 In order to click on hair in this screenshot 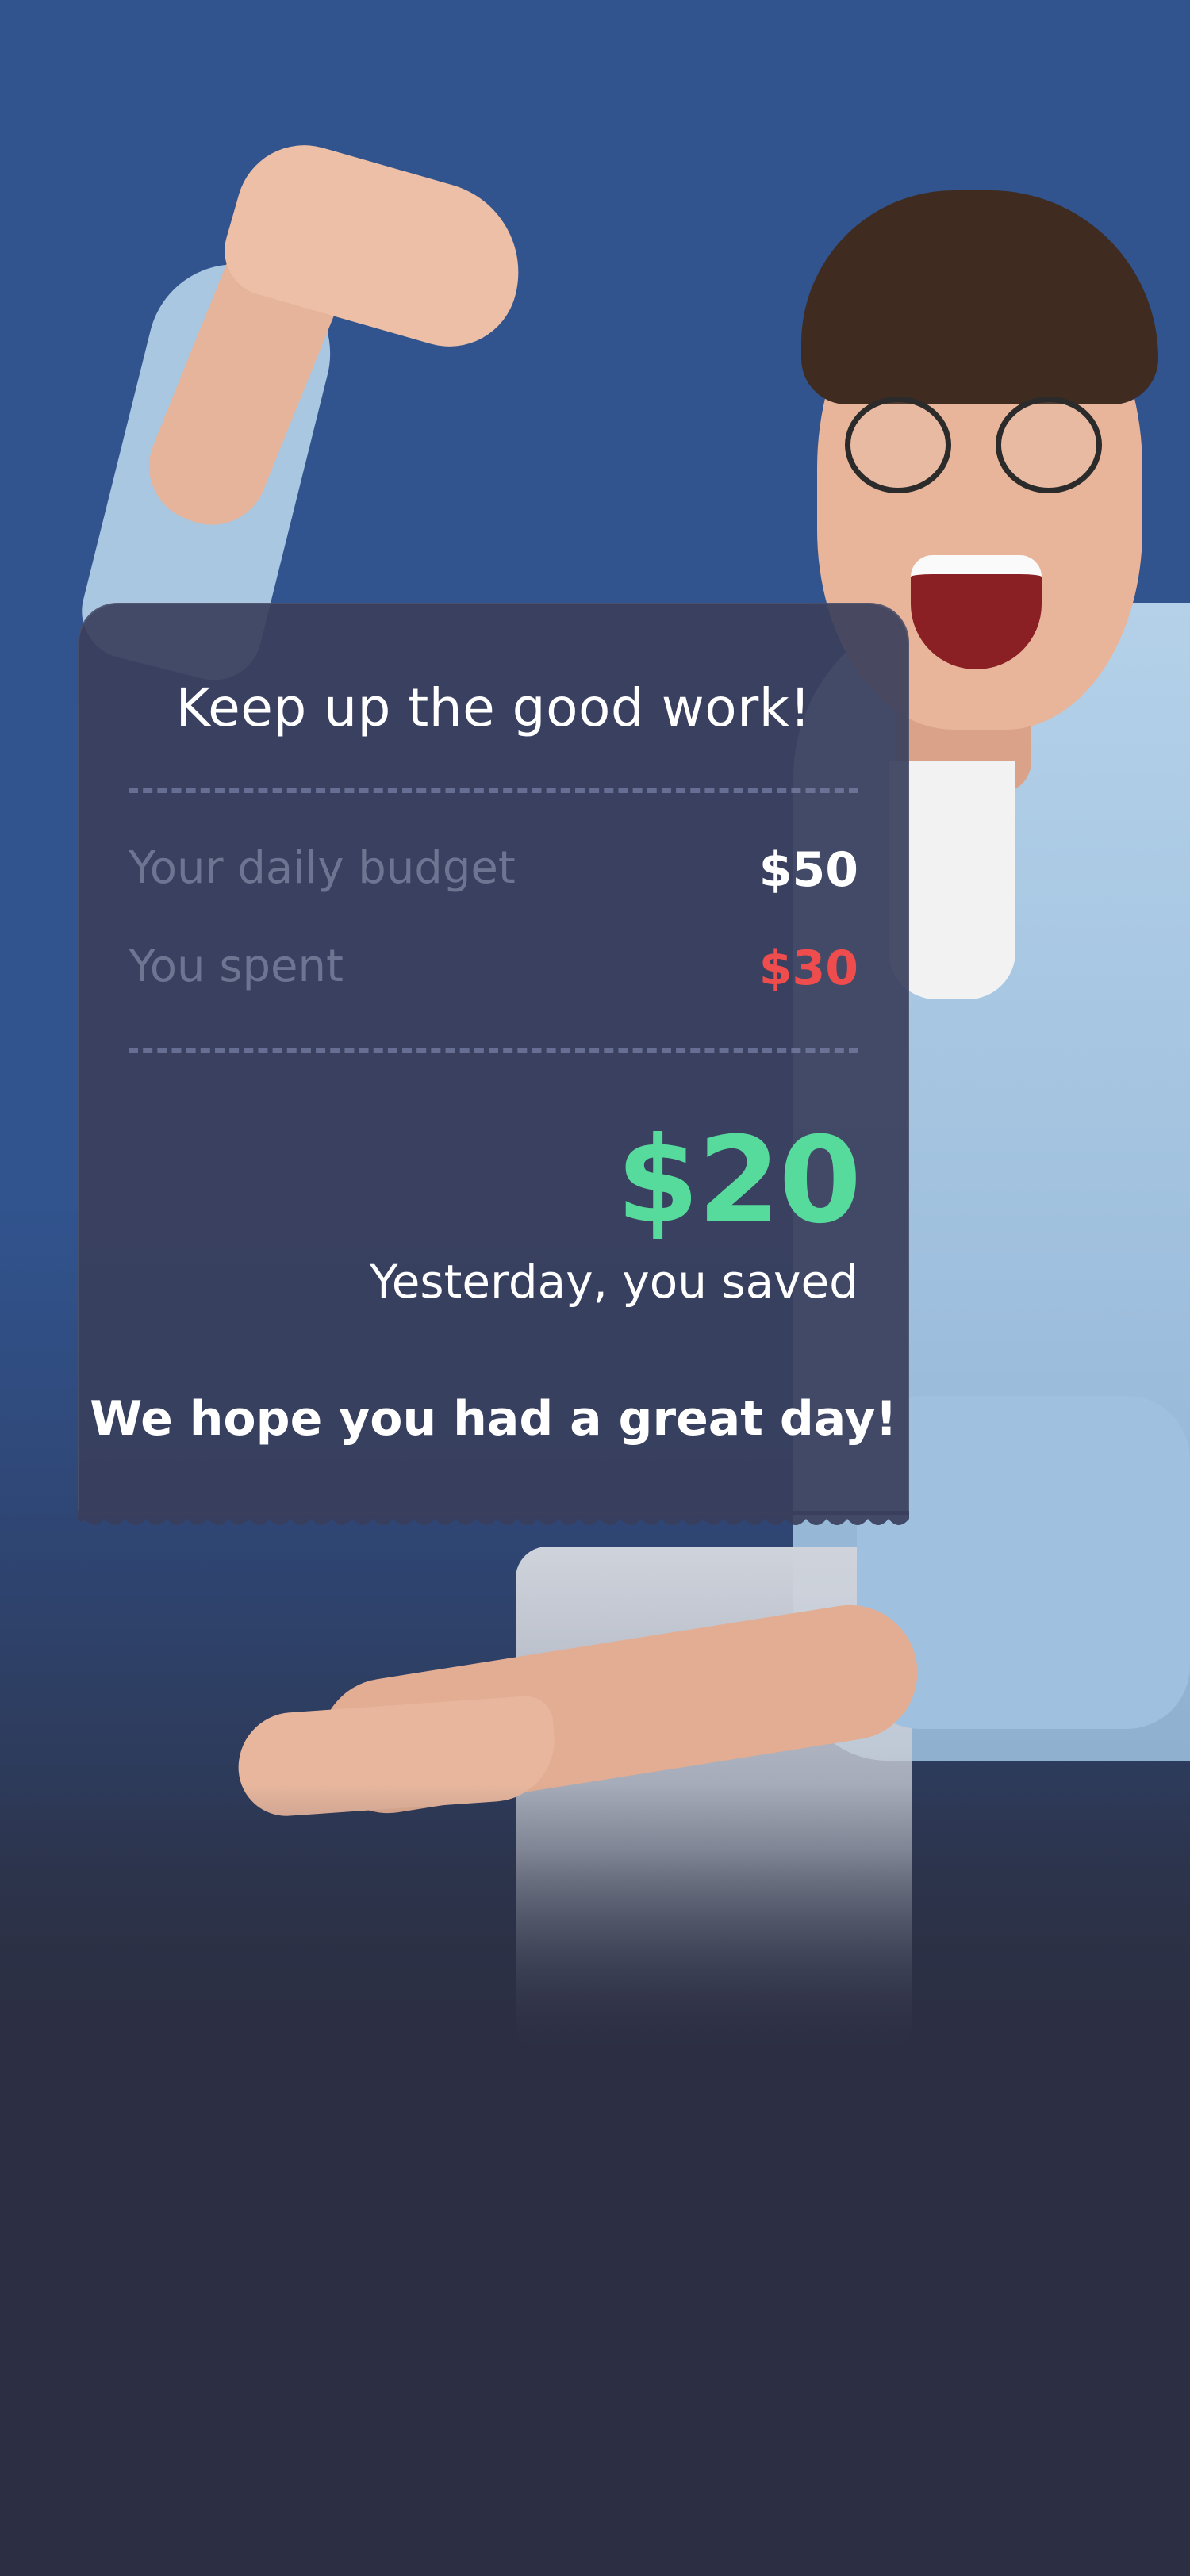, I will do `click(979, 297)`.